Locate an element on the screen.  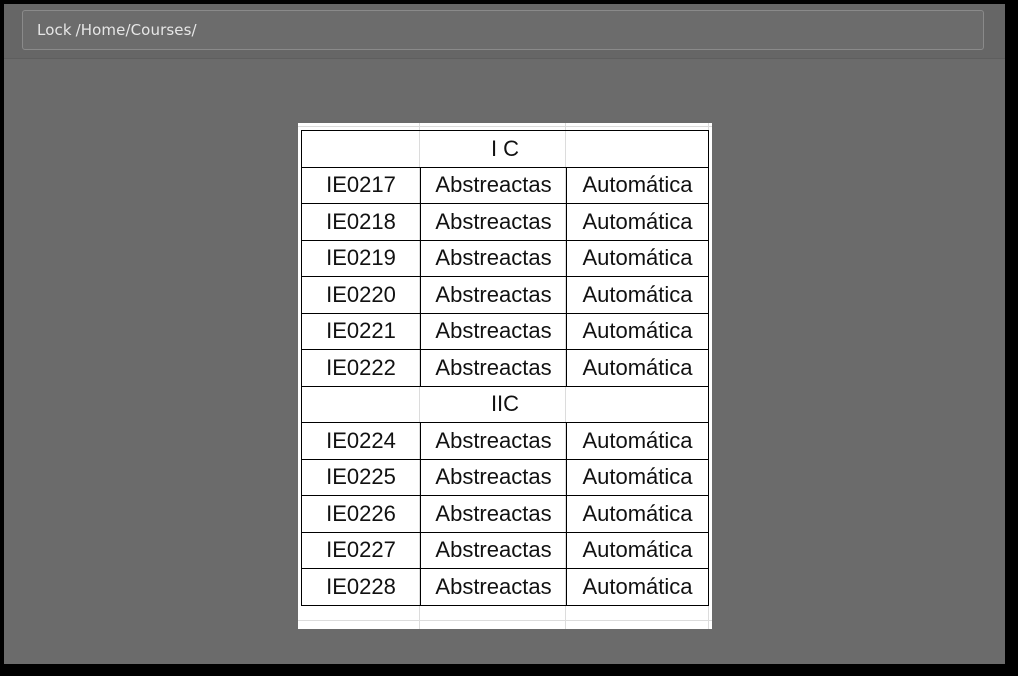
course-code-cell: IE0222 is located at coordinates (361, 368).